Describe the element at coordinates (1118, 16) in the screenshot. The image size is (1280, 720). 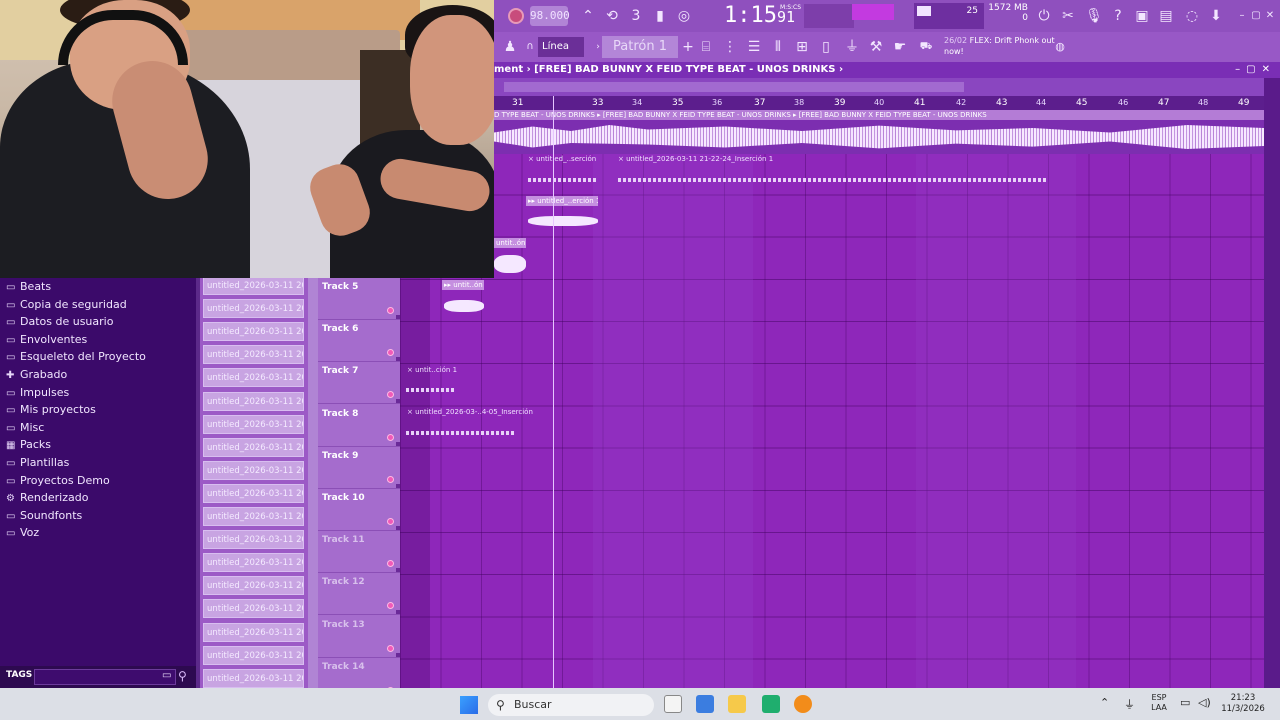
I see `help-icon: ?` at that location.